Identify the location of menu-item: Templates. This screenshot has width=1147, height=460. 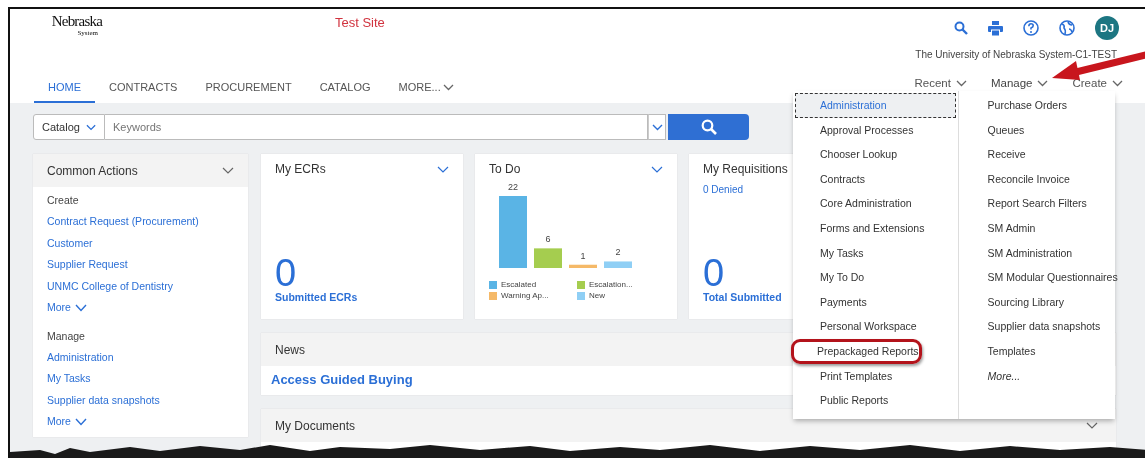
(1039, 351).